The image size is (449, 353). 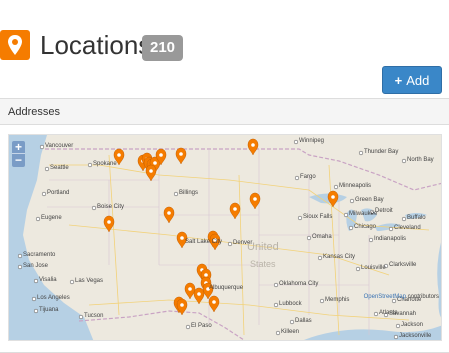 I want to click on add-button: + Add, so click(x=412, y=80).